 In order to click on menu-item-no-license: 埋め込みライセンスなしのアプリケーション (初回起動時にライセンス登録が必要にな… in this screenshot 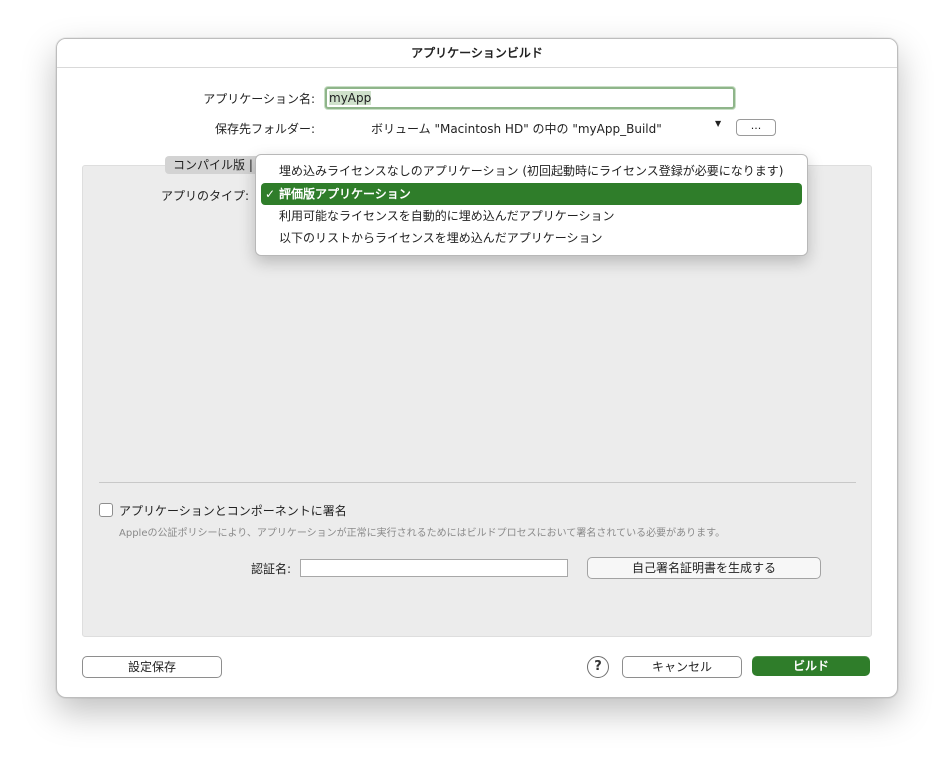, I will do `click(531, 171)`.